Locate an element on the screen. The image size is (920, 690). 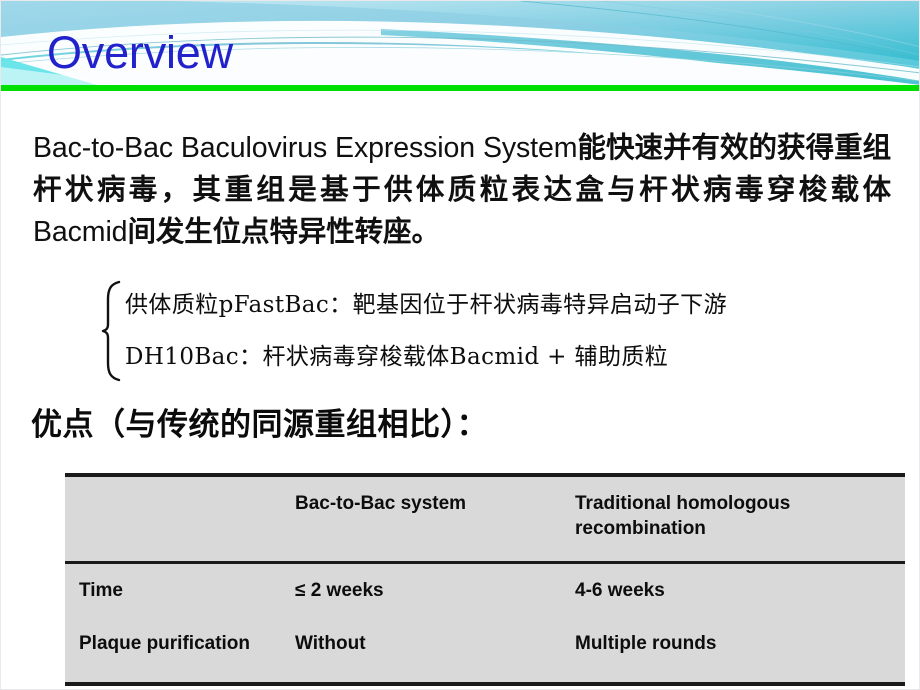
cell-plaque-bac-to-bac: Without is located at coordinates (330, 643).